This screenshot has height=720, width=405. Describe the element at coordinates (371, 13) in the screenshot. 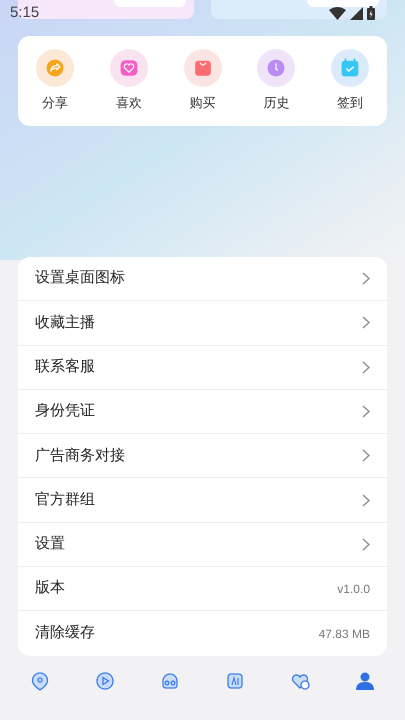

I see `battery-icon` at that location.